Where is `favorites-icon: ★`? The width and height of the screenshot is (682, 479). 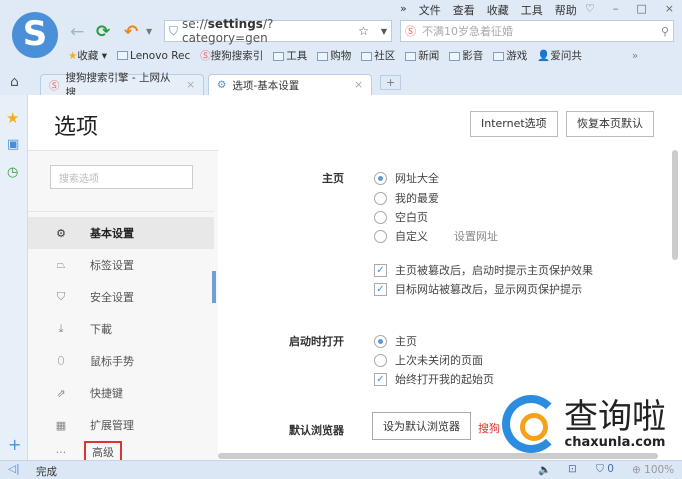 favorites-icon: ★ is located at coordinates (12, 118).